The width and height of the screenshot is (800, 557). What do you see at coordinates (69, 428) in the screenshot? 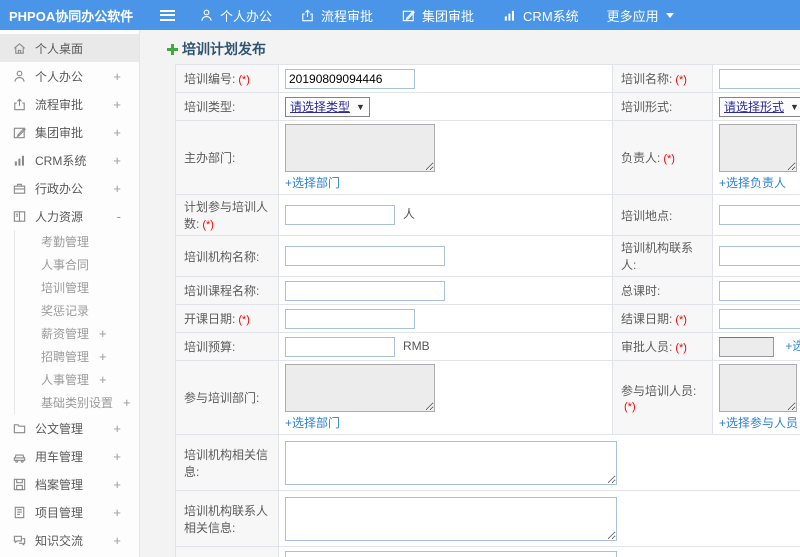
I see `sidebar-item-document-mgmt: 公文管理 +` at bounding box center [69, 428].